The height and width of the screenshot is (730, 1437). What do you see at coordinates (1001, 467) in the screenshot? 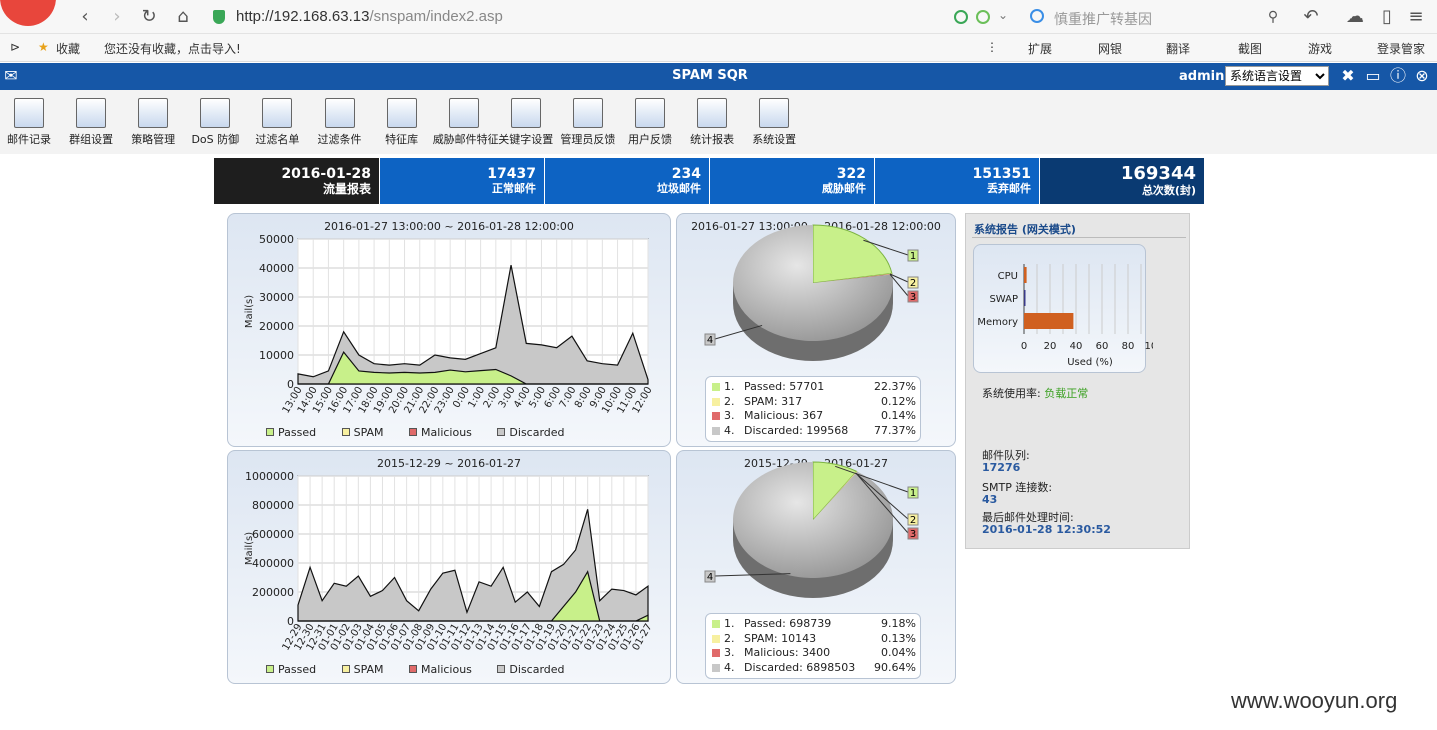
I see `queue-value: 17276` at bounding box center [1001, 467].